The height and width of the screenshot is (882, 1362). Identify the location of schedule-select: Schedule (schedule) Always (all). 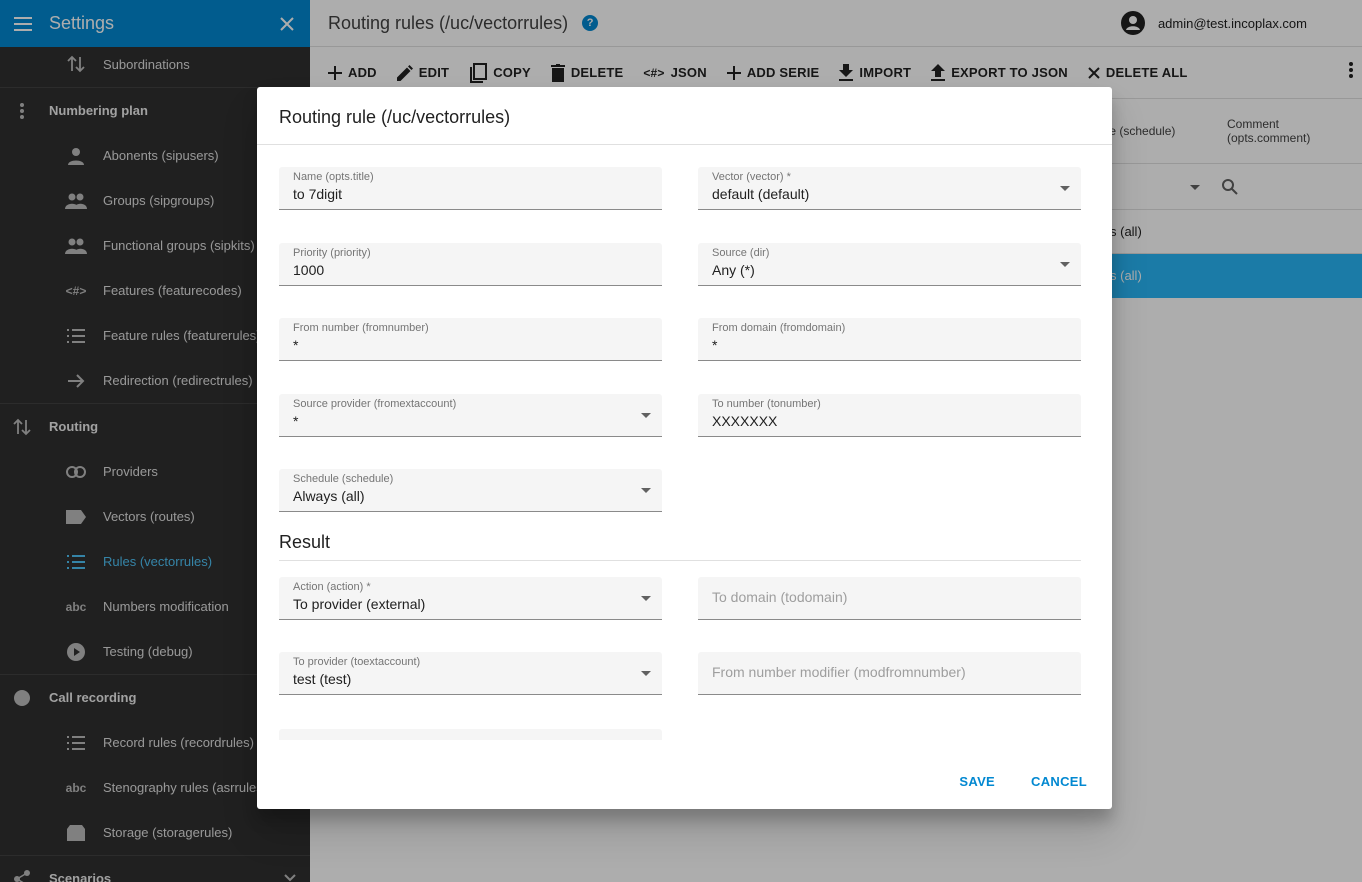
(470, 490).